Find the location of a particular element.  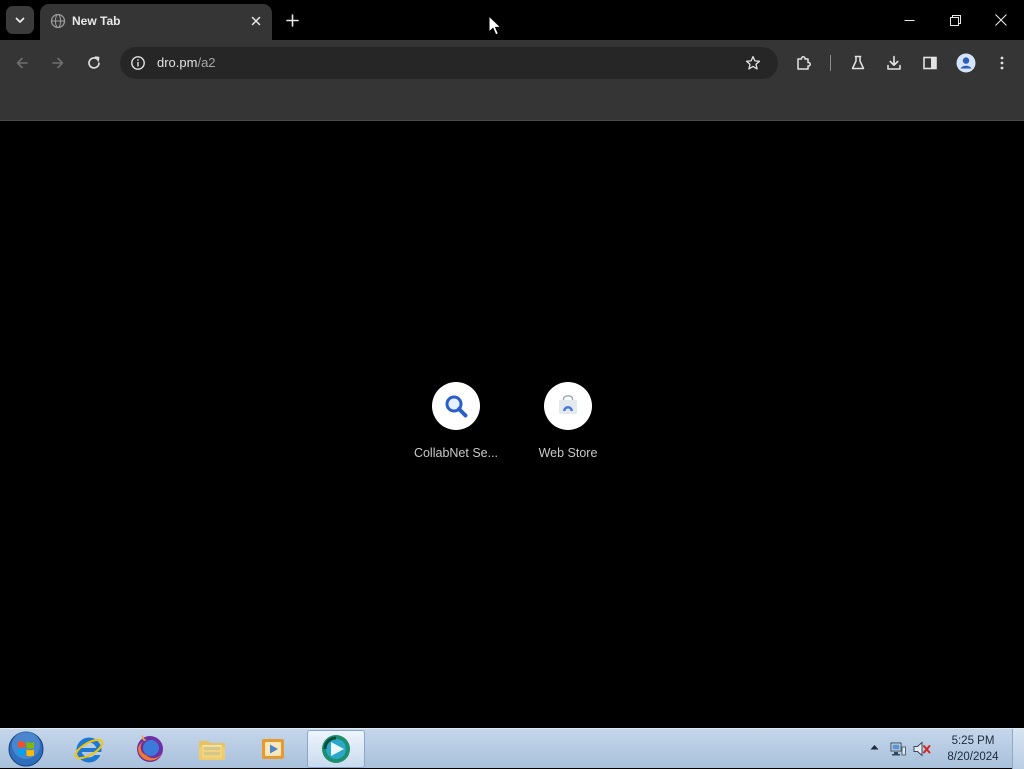

internet-explorer-icon is located at coordinates (89, 750).